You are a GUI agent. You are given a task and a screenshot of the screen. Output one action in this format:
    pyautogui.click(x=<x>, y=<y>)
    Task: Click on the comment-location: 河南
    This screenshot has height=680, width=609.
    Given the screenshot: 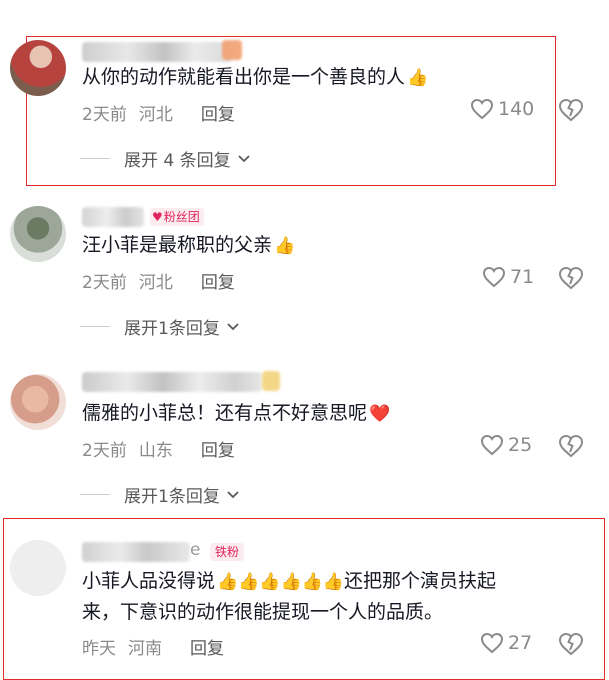 What is the action you would take?
    pyautogui.click(x=145, y=649)
    